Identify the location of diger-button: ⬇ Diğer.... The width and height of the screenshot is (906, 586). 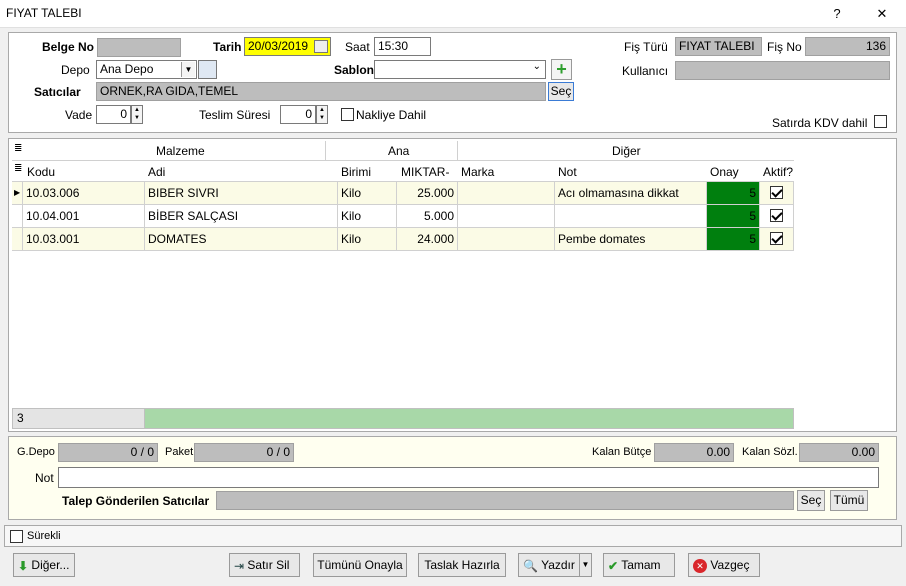
(44, 565).